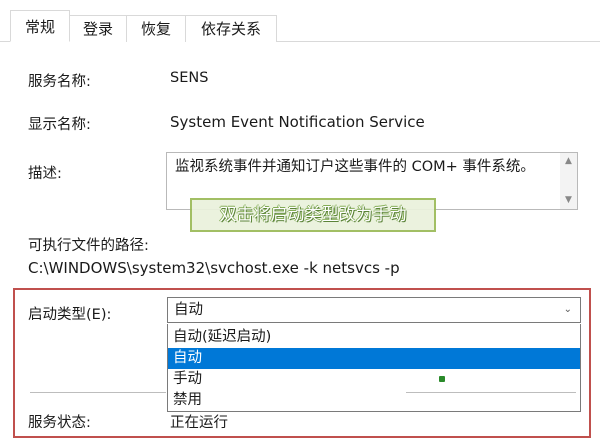 Image resolution: width=600 pixels, height=441 pixels. What do you see at coordinates (300, 24) in the screenshot?
I see `tab-strip: 常规 登录 恢复 依存关系` at bounding box center [300, 24].